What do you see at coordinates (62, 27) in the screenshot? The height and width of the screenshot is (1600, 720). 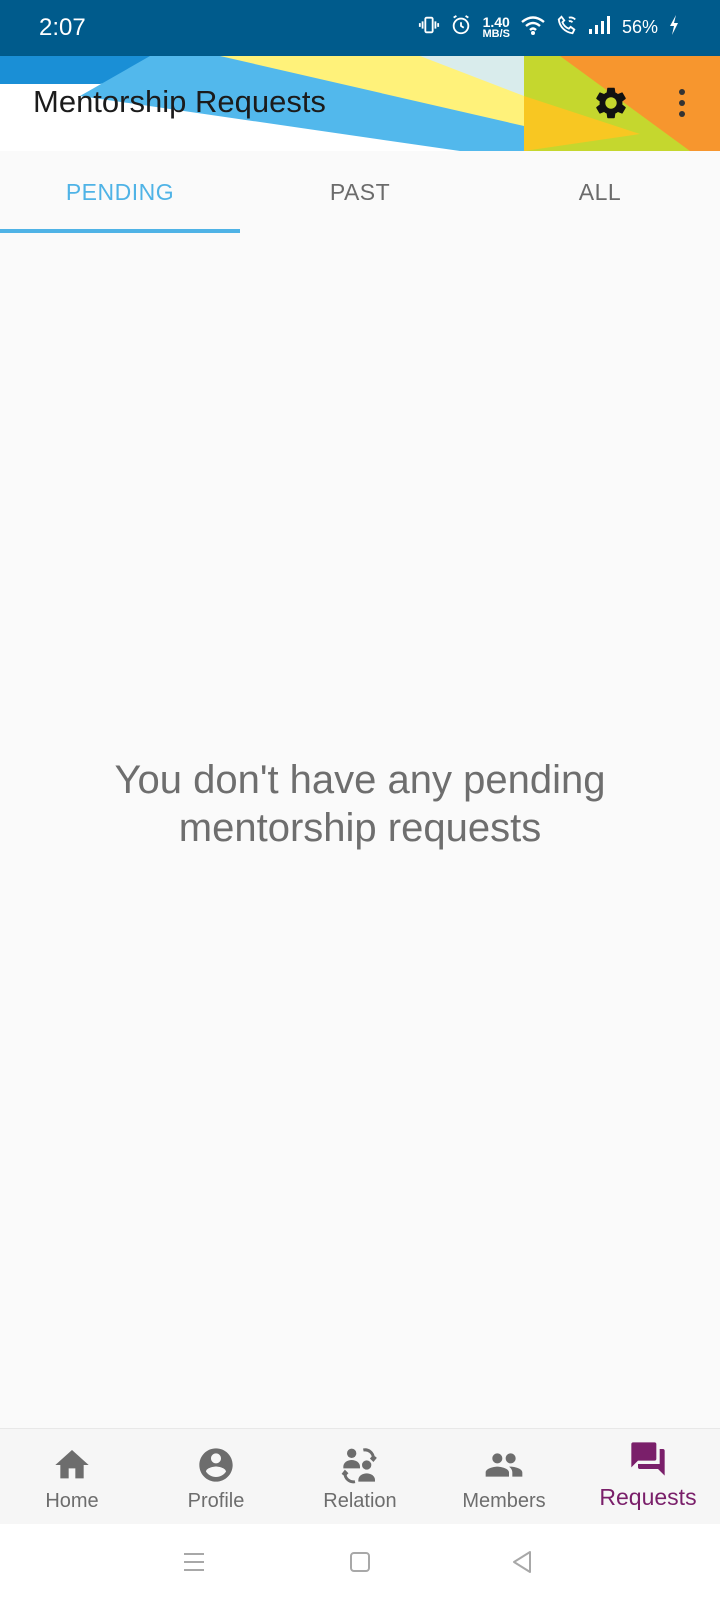 I see `status-time: 2:07` at bounding box center [62, 27].